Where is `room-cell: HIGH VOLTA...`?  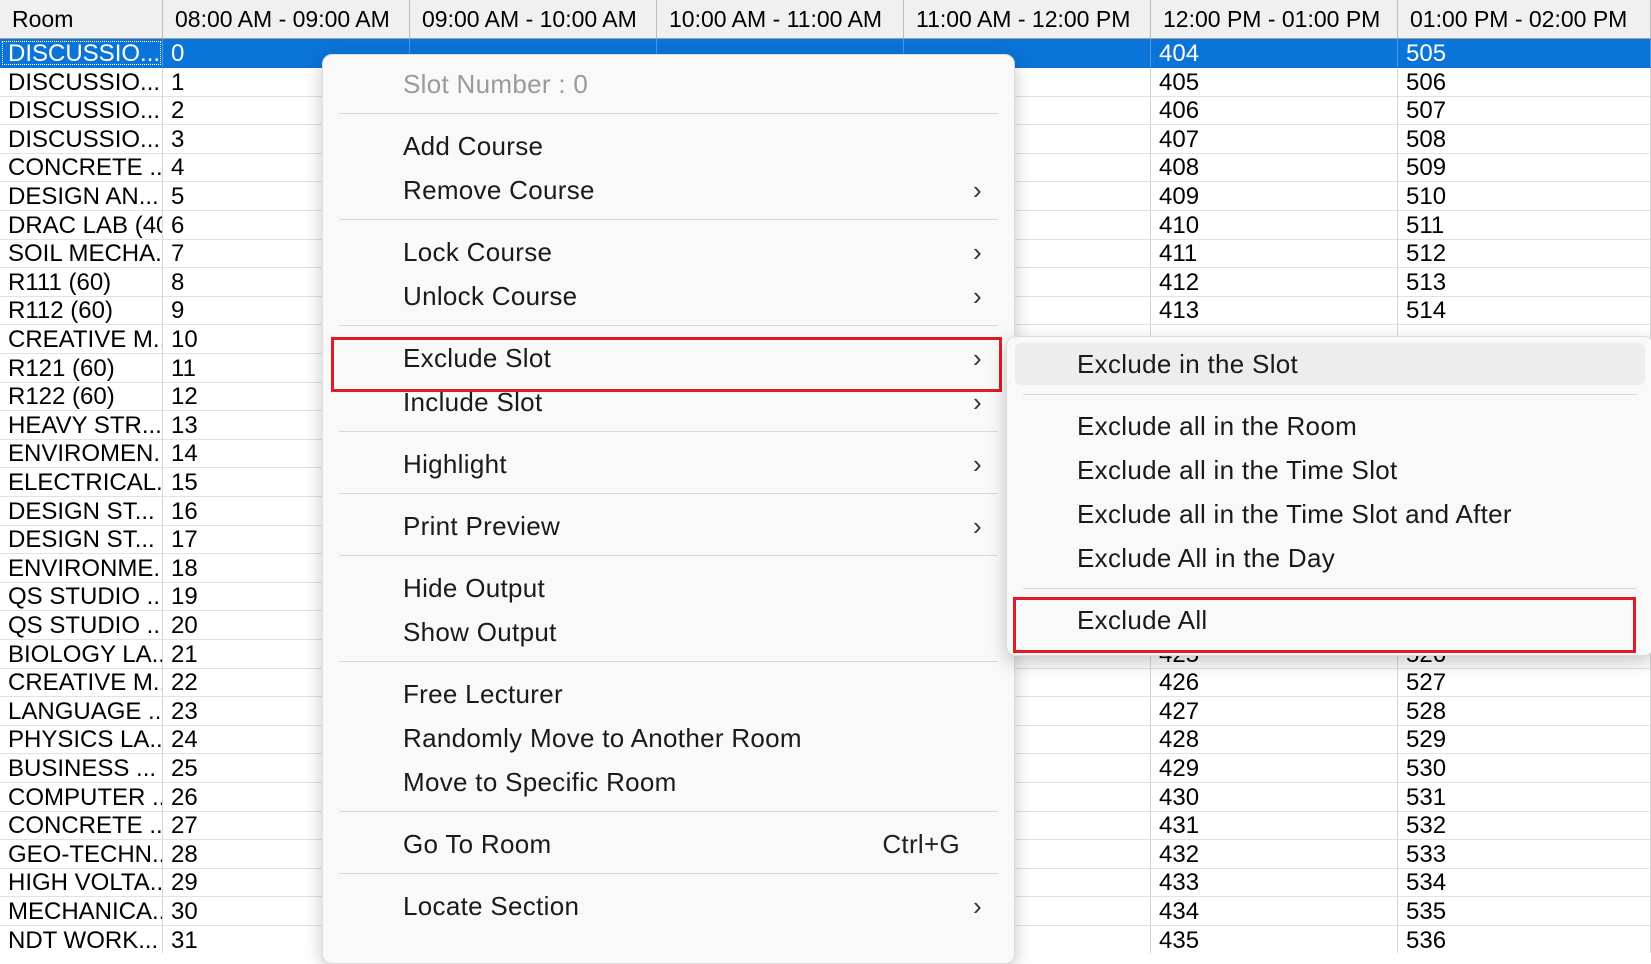
room-cell: HIGH VOLTA... is located at coordinates (81, 882).